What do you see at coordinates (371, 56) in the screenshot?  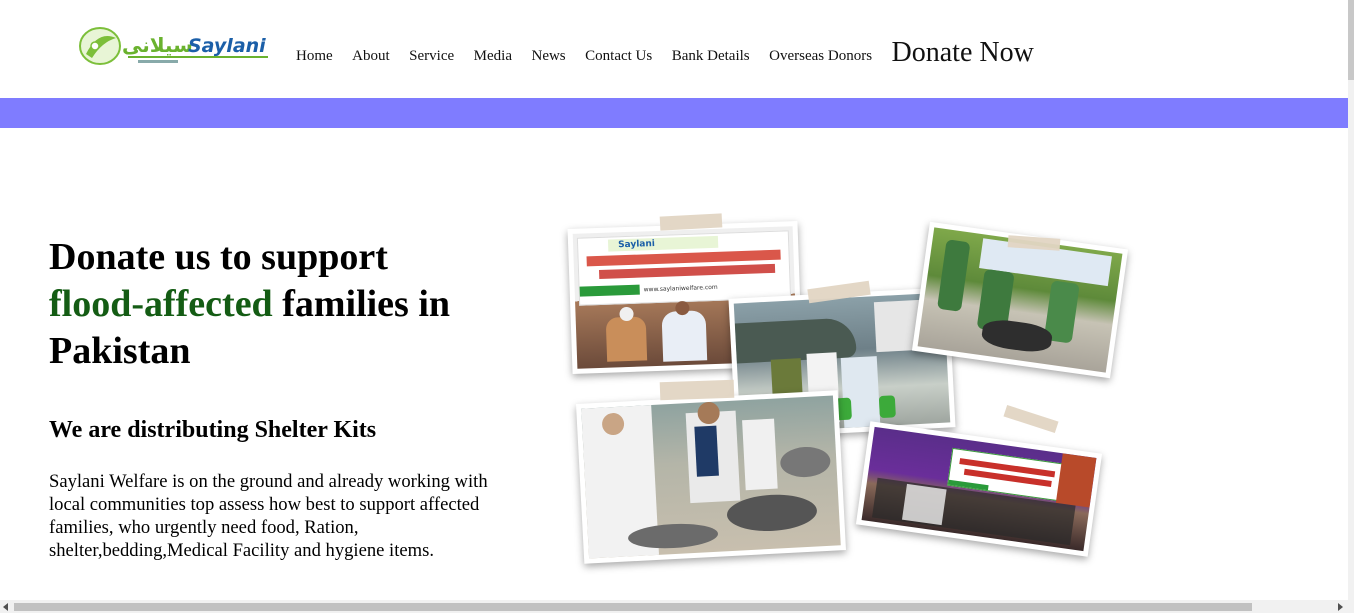 I see `nav-about: About` at bounding box center [371, 56].